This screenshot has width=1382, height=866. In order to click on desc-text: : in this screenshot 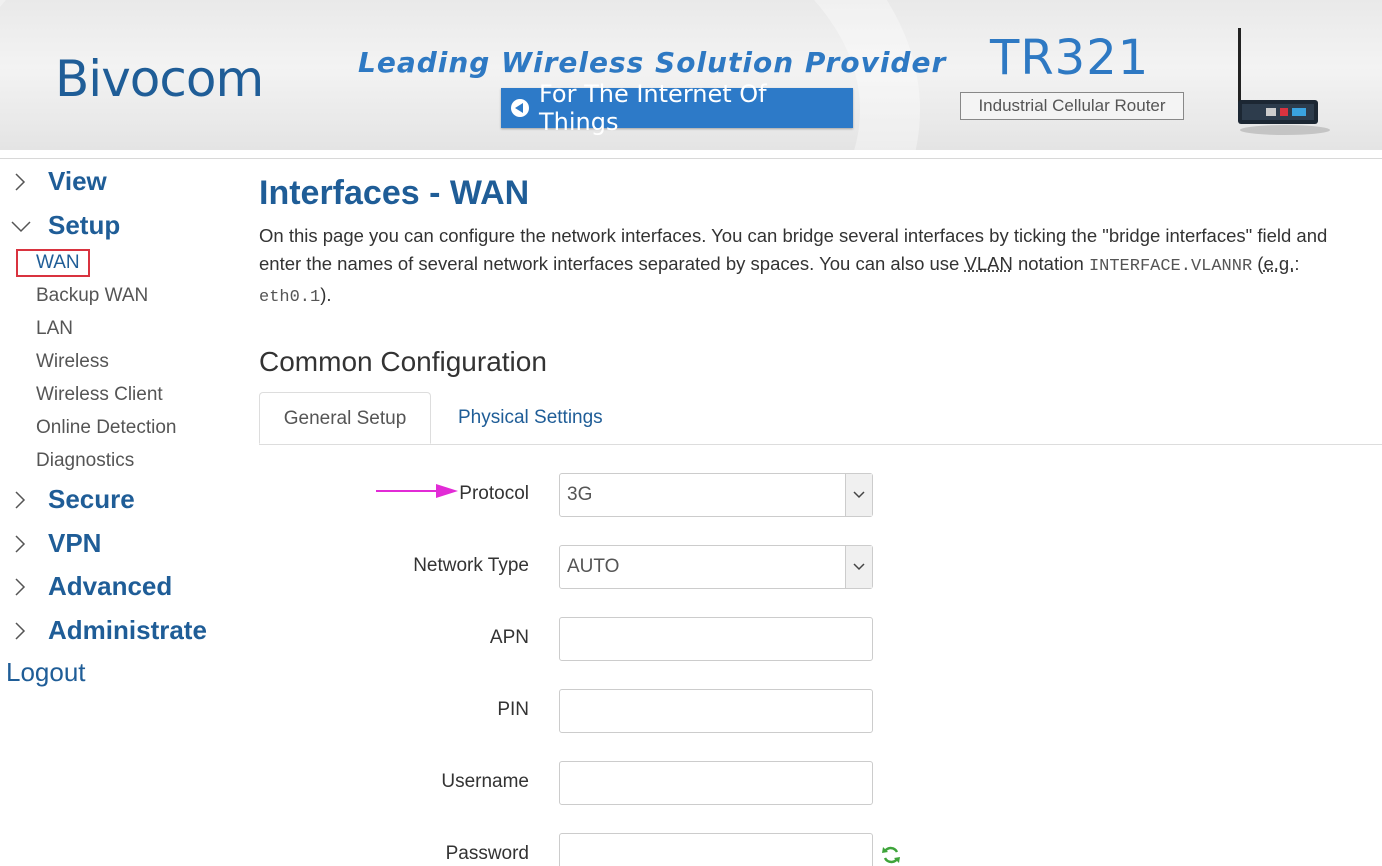, I will do `click(1297, 263)`.